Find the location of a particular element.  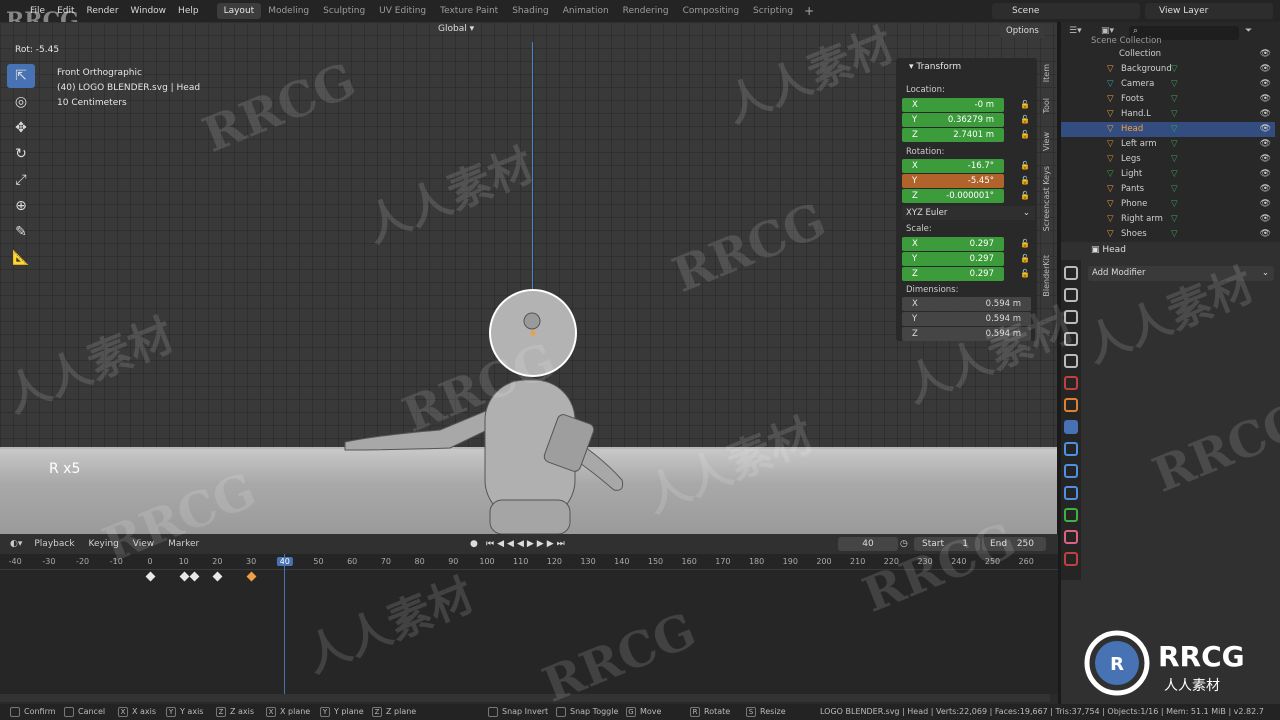

properties-tab-constraints-icon is located at coordinates (1071, 493).